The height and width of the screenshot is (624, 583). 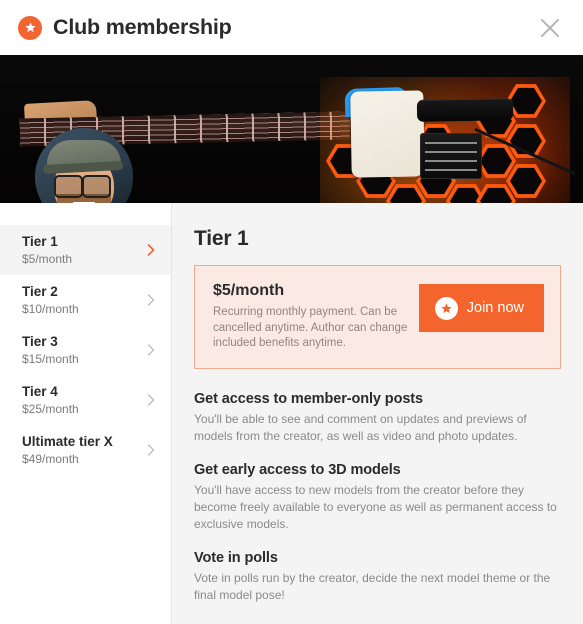 What do you see at coordinates (40, 341) in the screenshot?
I see `tier-name: Tier 3` at bounding box center [40, 341].